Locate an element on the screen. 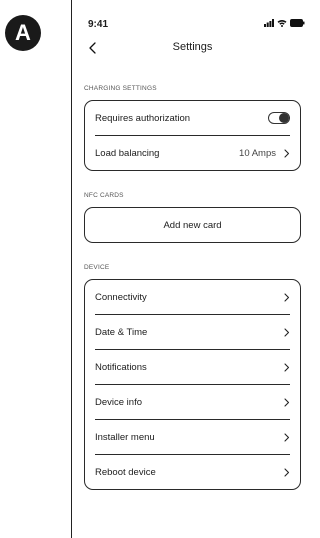 Image resolution: width=320 pixels, height=538 pixels. device-item-date-time: Date & Time is located at coordinates (192, 332).